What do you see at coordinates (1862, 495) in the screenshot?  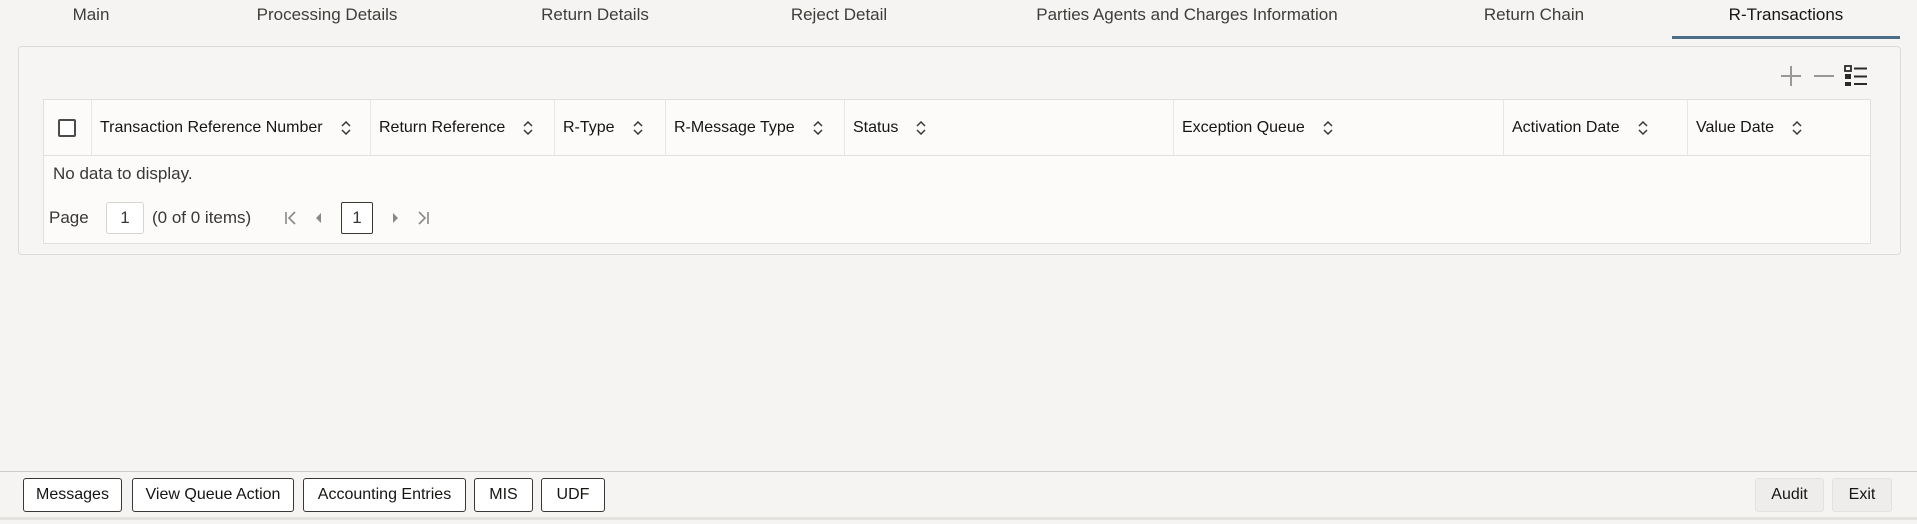 I see `exit-button: Exit` at bounding box center [1862, 495].